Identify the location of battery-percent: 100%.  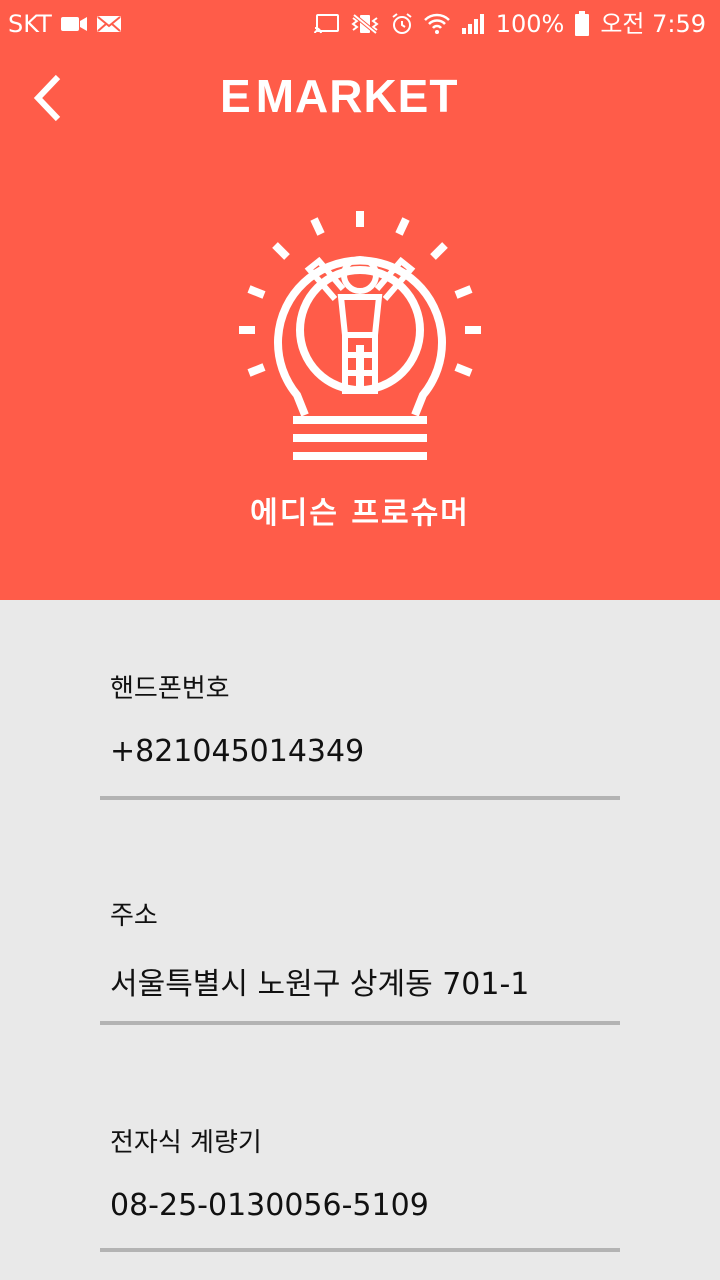
(530, 24).